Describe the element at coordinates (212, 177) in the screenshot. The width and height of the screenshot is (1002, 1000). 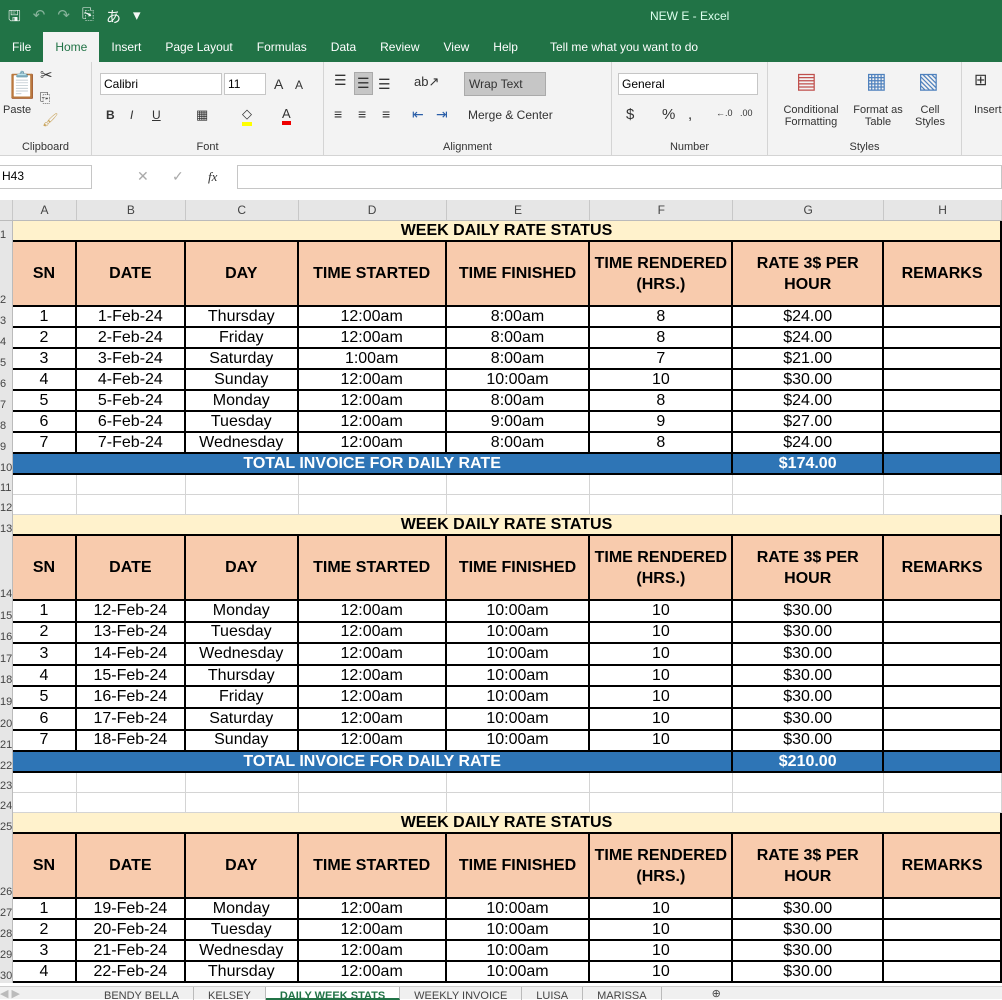
I see `insert-function-button: fx` at that location.